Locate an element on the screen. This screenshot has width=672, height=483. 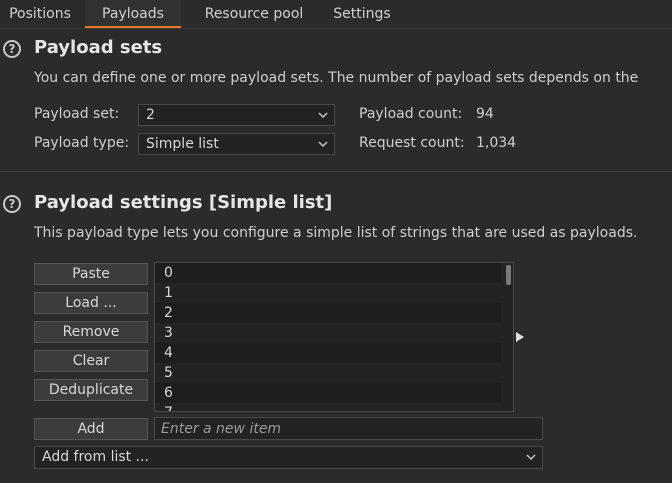
list-item: 6 is located at coordinates (328, 393).